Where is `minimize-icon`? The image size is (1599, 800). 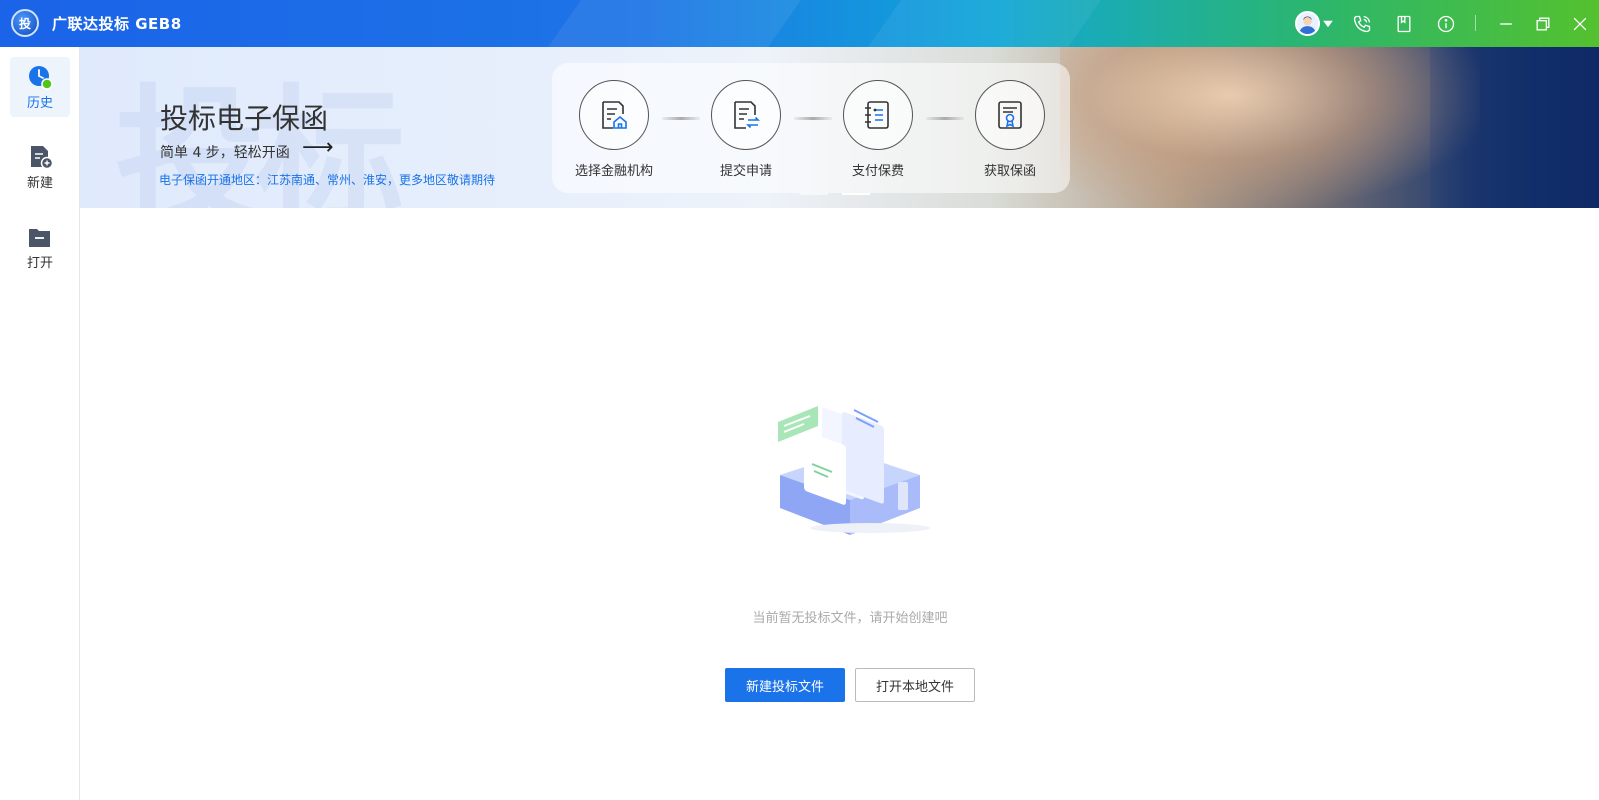 minimize-icon is located at coordinates (1506, 24).